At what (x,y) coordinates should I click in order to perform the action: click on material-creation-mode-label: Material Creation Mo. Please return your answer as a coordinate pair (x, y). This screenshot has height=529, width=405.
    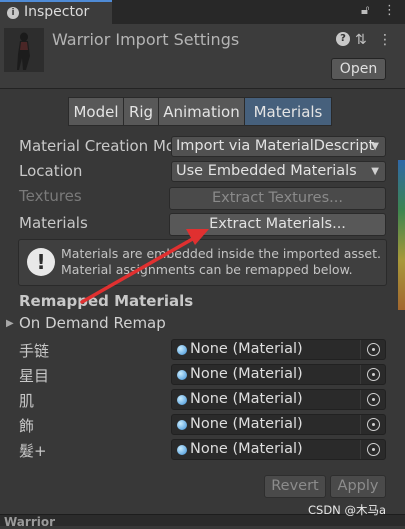
    Looking at the image, I should click on (97, 146).